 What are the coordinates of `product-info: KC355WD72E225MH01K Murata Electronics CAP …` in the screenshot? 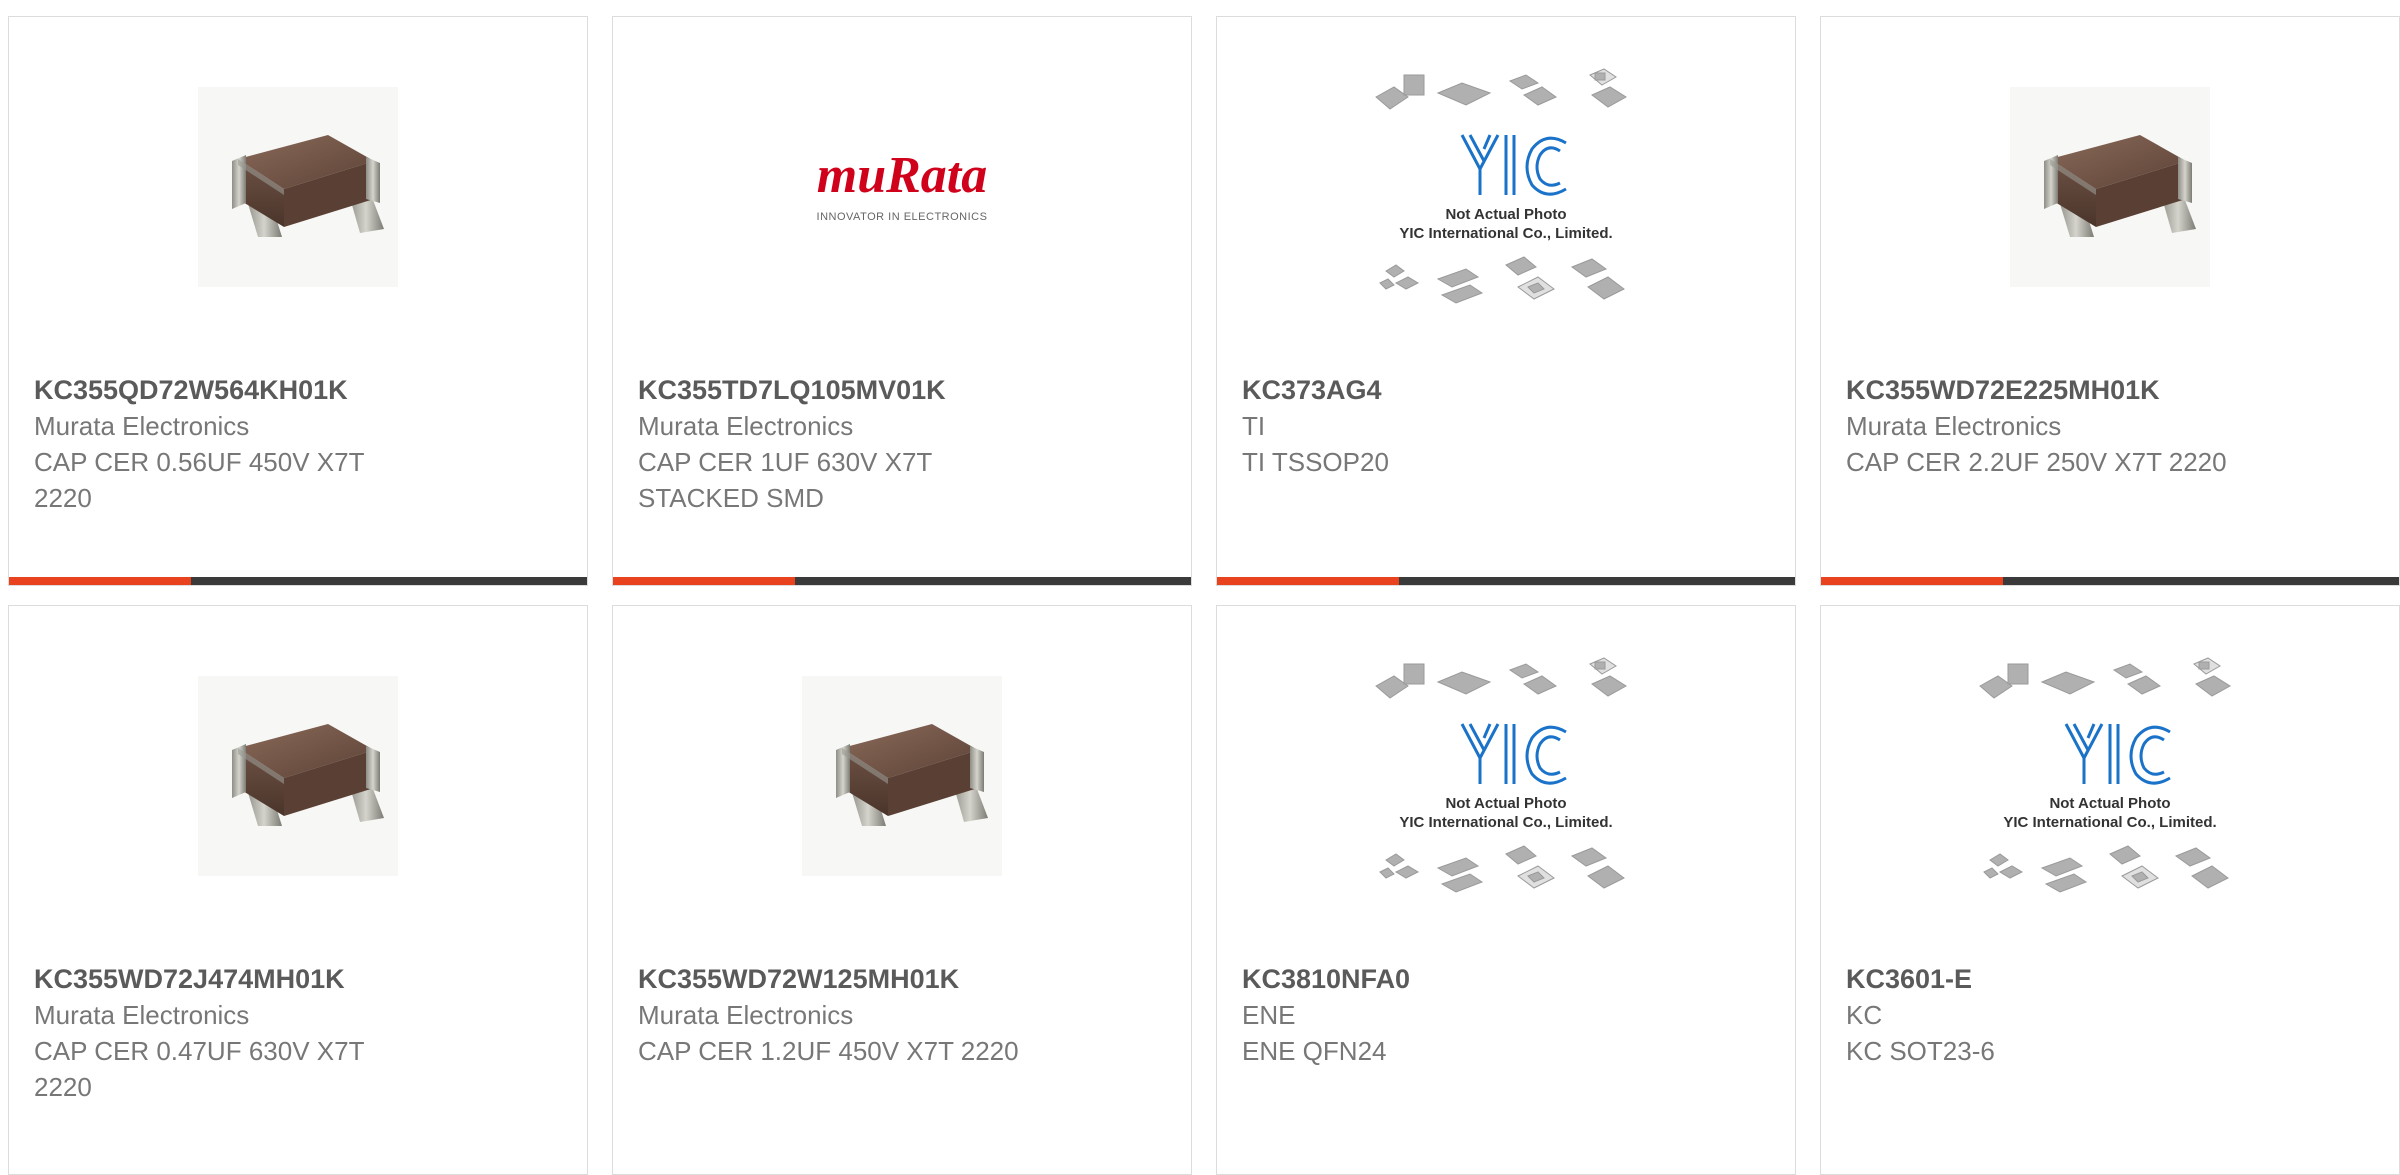 It's located at (2110, 426).